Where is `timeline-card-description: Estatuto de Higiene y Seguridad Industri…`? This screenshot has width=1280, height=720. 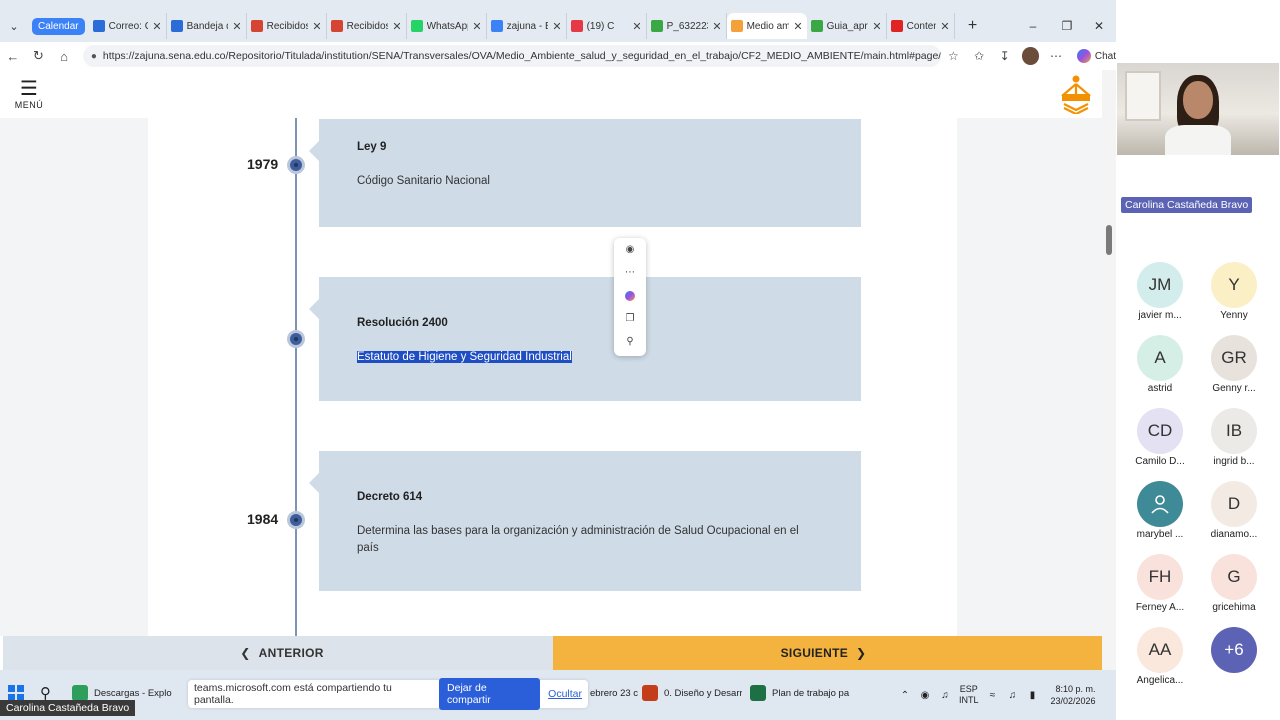 timeline-card-description: Estatuto de Higiene y Seguridad Industri… is located at coordinates (590, 357).